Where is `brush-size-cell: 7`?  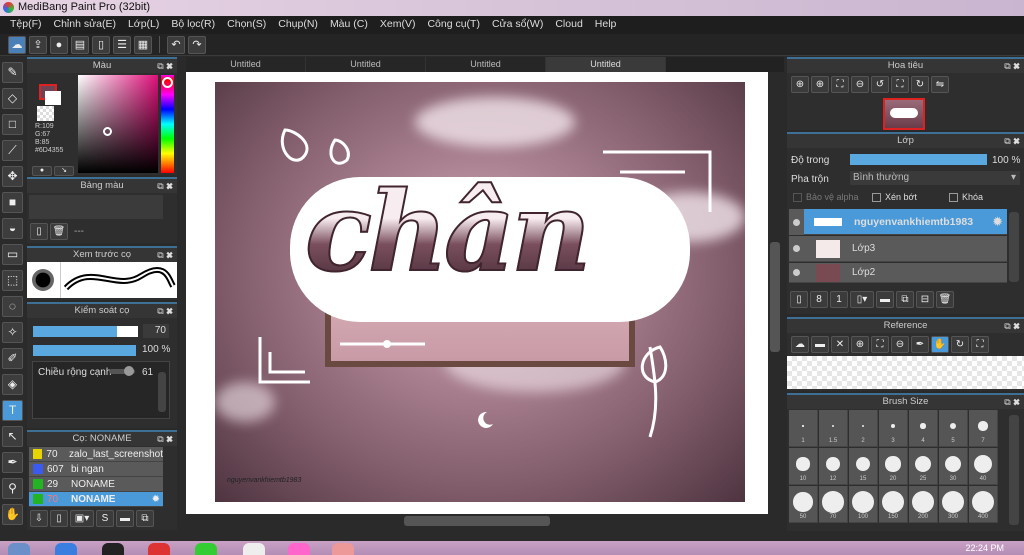 brush-size-cell: 7 is located at coordinates (983, 428).